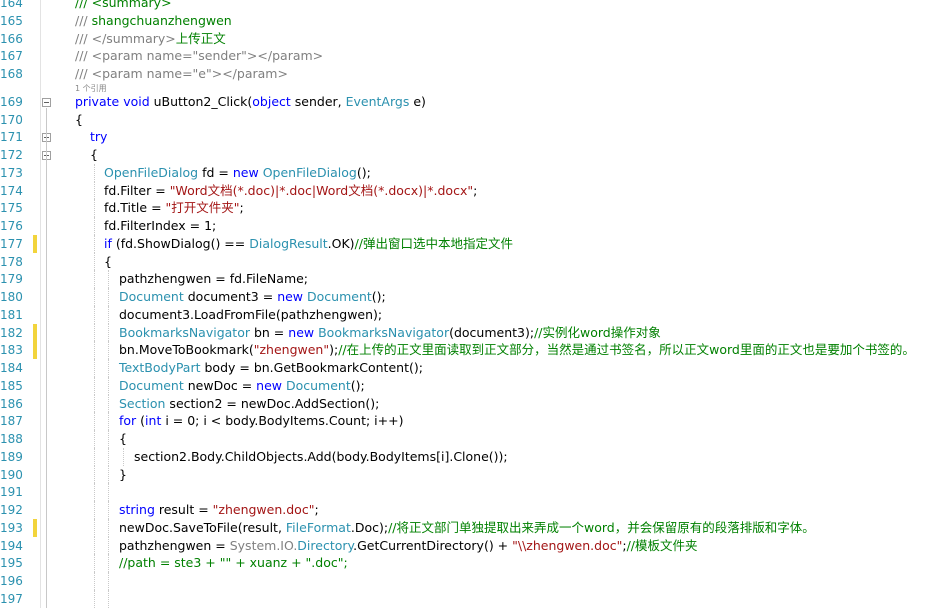 This screenshot has height=608, width=936. Describe the element at coordinates (468, 262) in the screenshot. I see `code-line: 178 {` at that location.